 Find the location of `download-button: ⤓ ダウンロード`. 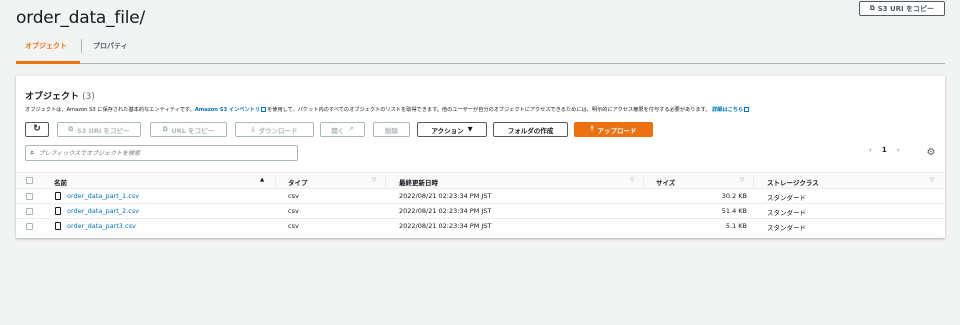

download-button: ⤓ ダウンロード is located at coordinates (274, 129).